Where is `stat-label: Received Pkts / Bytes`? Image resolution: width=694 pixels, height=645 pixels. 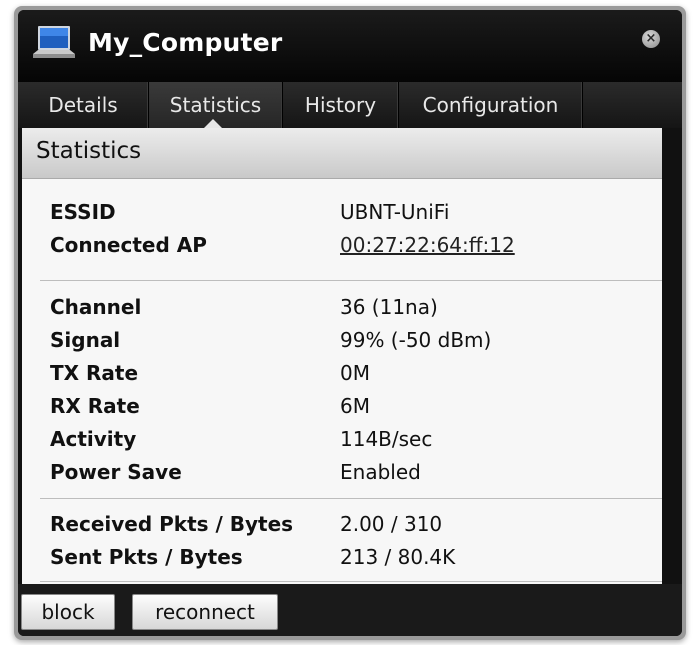
stat-label: Received Pkts / Bytes is located at coordinates (172, 524).